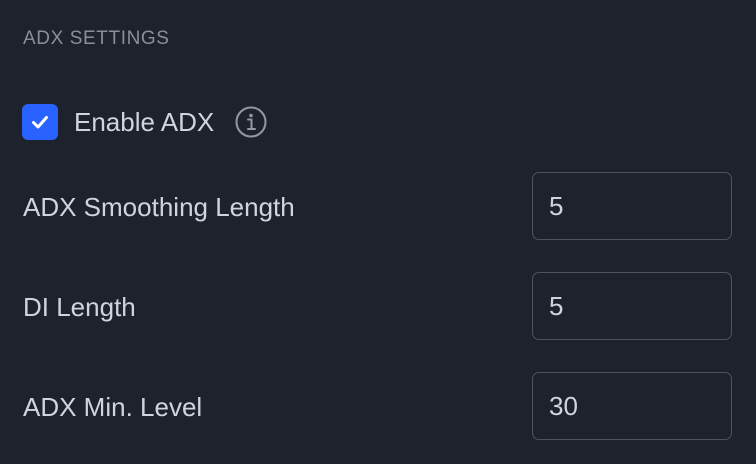 The image size is (756, 464). What do you see at coordinates (79, 307) in the screenshot?
I see `di-length-label: DI Length` at bounding box center [79, 307].